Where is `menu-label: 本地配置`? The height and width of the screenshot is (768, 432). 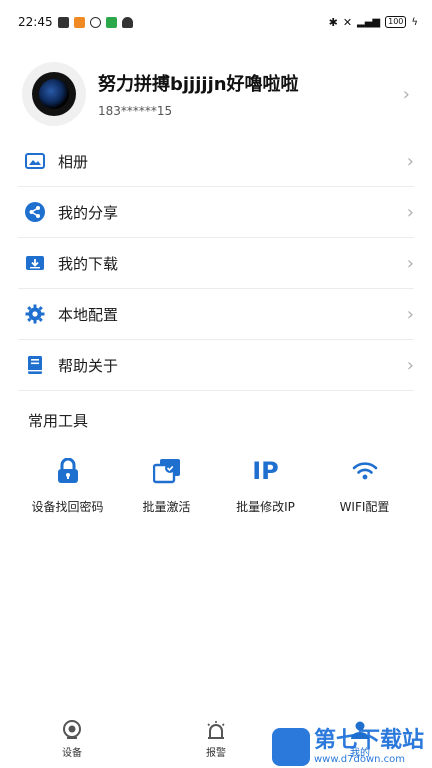 menu-label: 本地配置 is located at coordinates (88, 314).